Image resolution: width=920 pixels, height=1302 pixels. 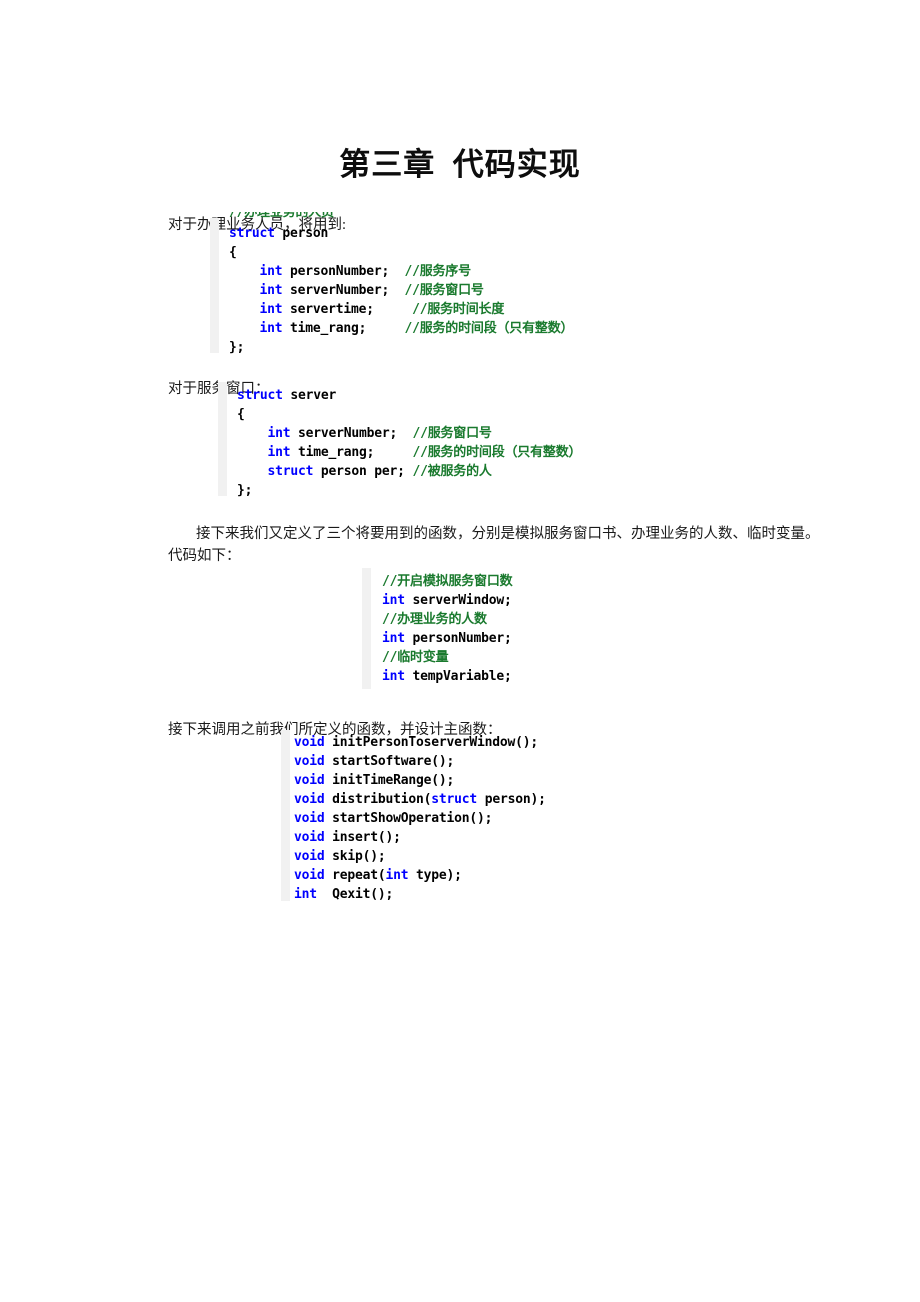 What do you see at coordinates (458, 600) in the screenshot?
I see `code-token: serverWindow;` at bounding box center [458, 600].